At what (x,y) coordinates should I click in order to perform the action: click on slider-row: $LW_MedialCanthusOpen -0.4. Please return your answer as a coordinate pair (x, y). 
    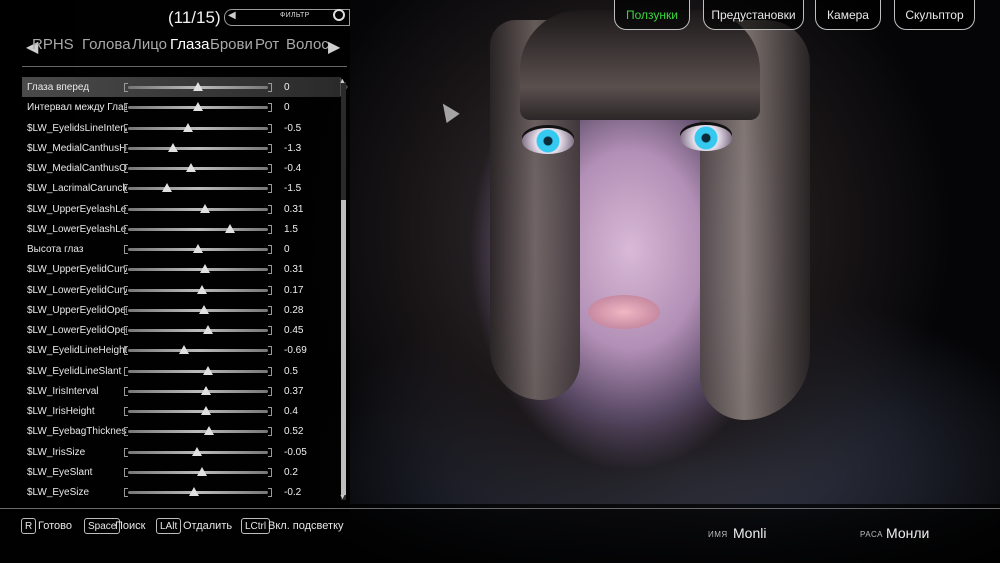
    Looking at the image, I should click on (181, 168).